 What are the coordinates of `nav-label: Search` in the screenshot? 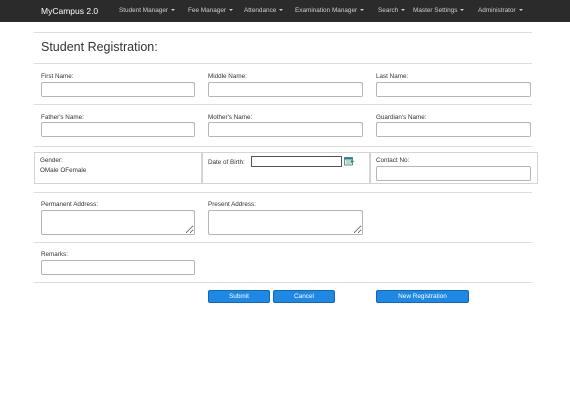 It's located at (388, 10).